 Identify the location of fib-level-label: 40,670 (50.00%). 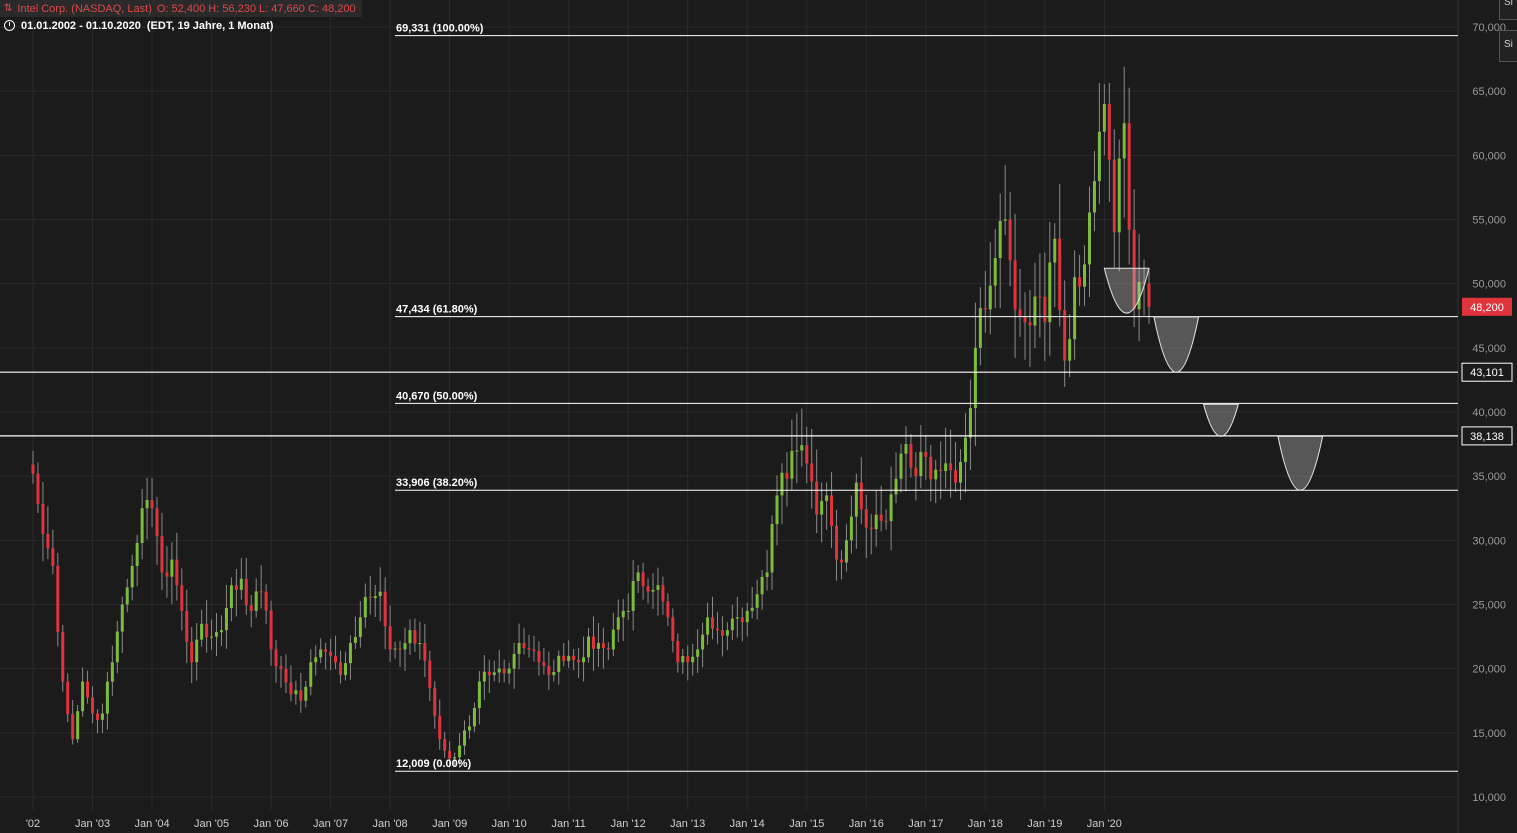
(437, 396).